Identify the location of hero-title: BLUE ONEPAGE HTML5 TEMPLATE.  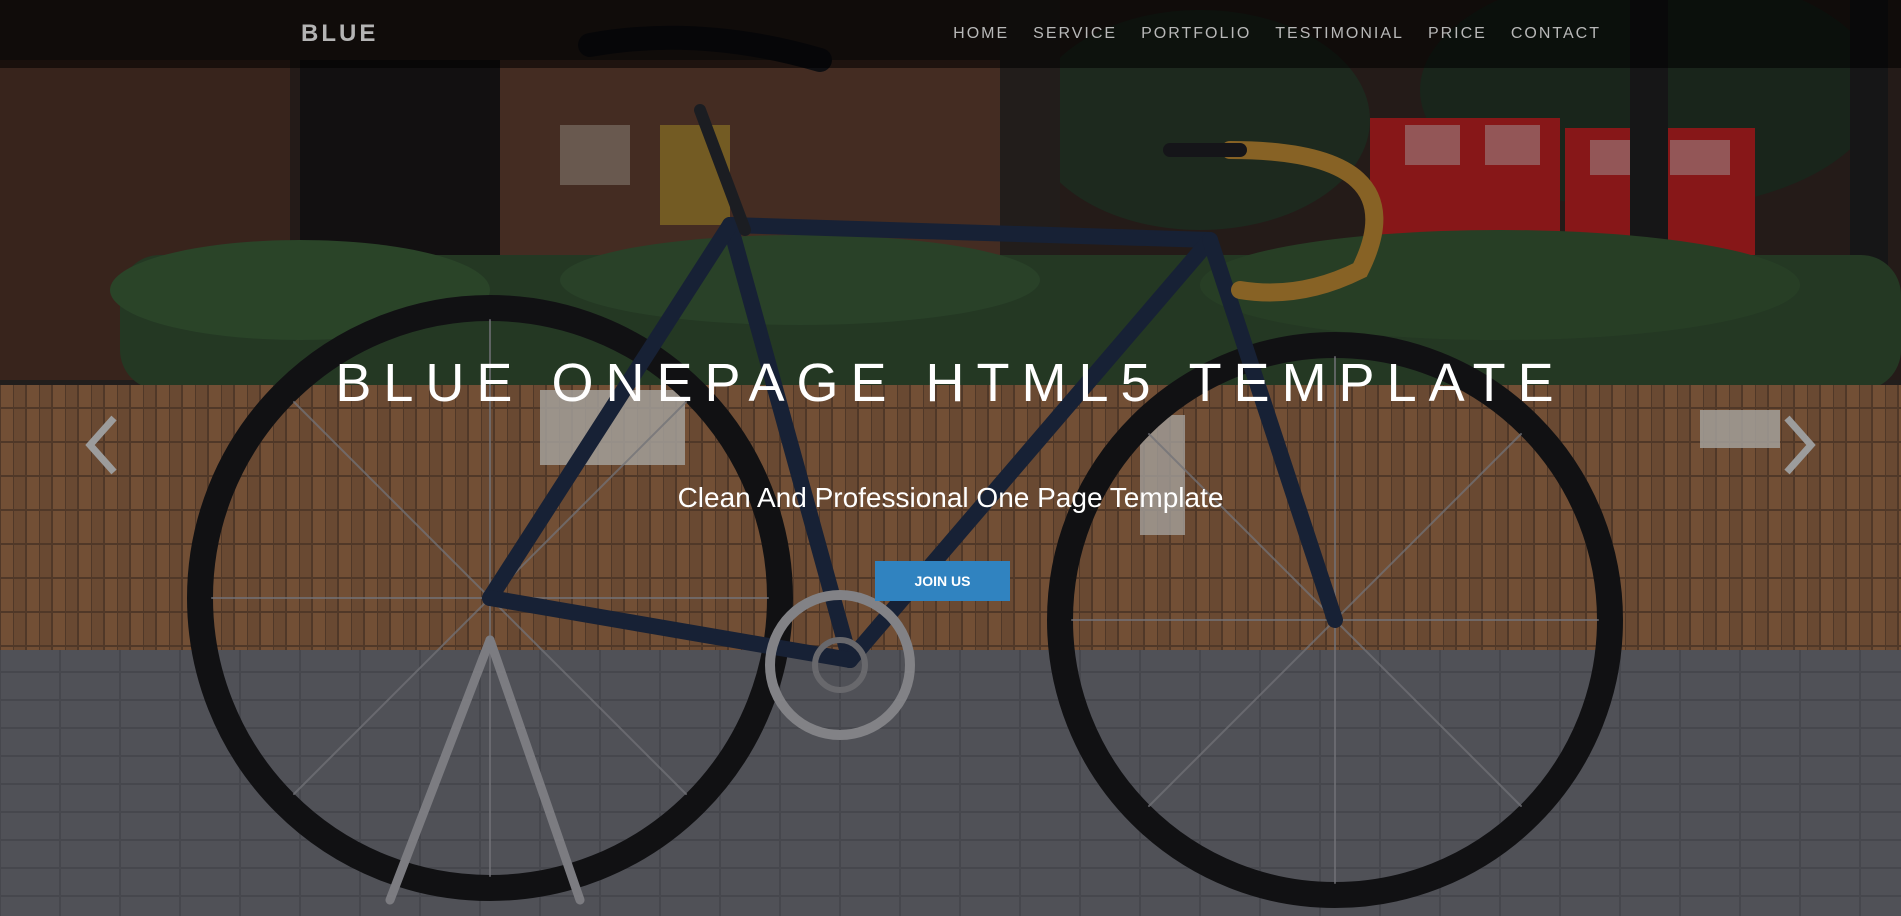
(950, 383).